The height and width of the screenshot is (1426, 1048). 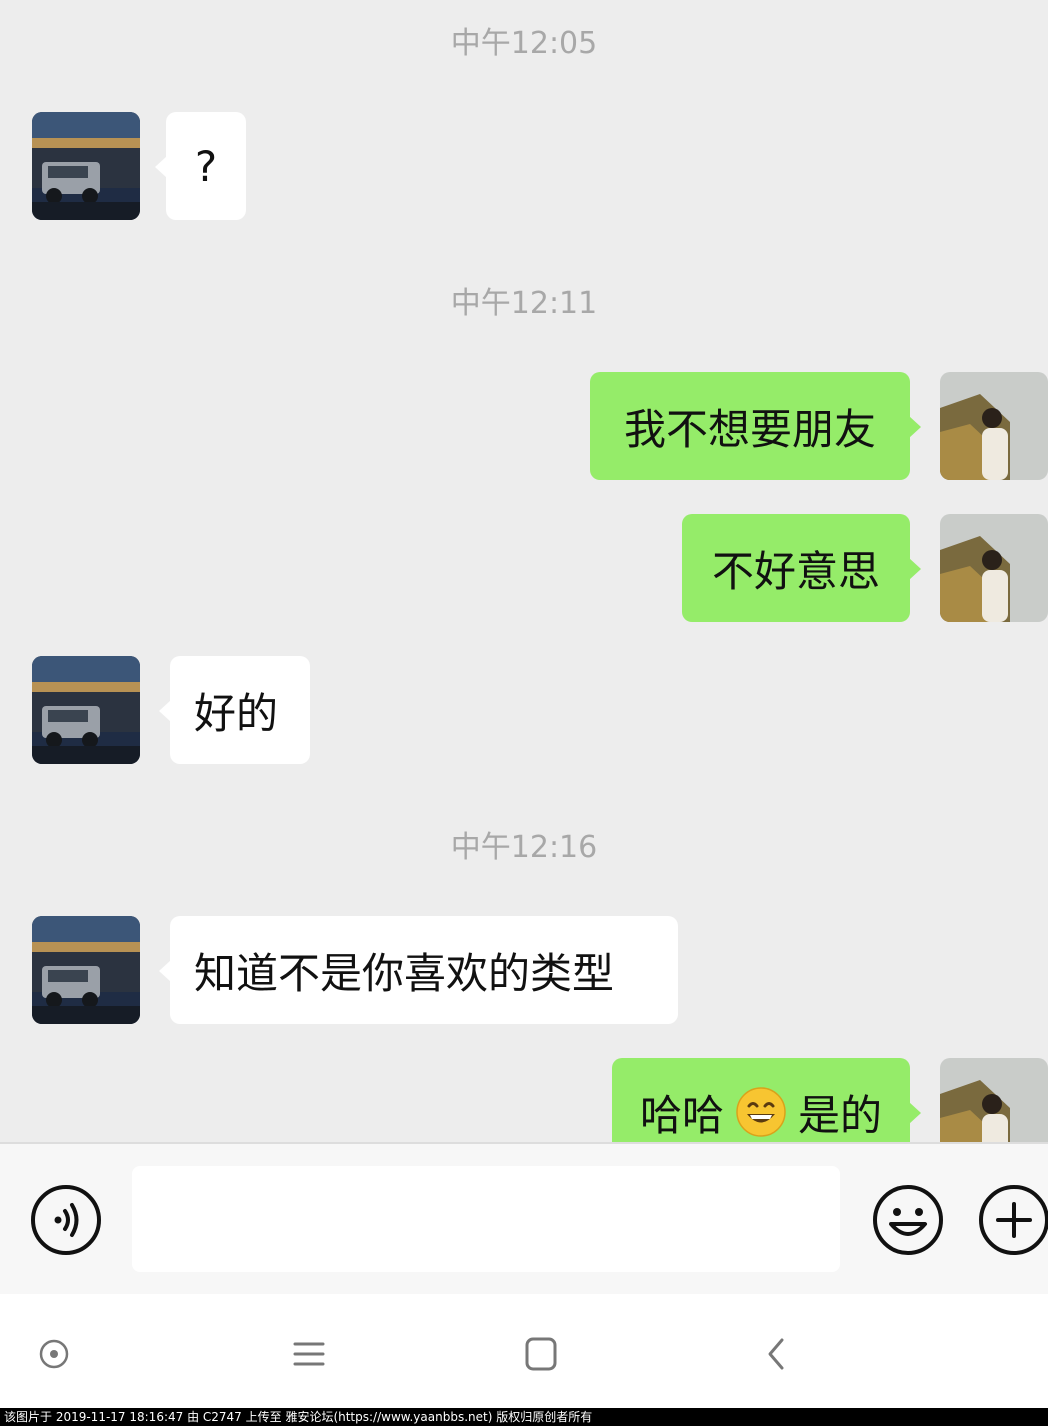 I want to click on input-bar, so click(x=524, y=1218).